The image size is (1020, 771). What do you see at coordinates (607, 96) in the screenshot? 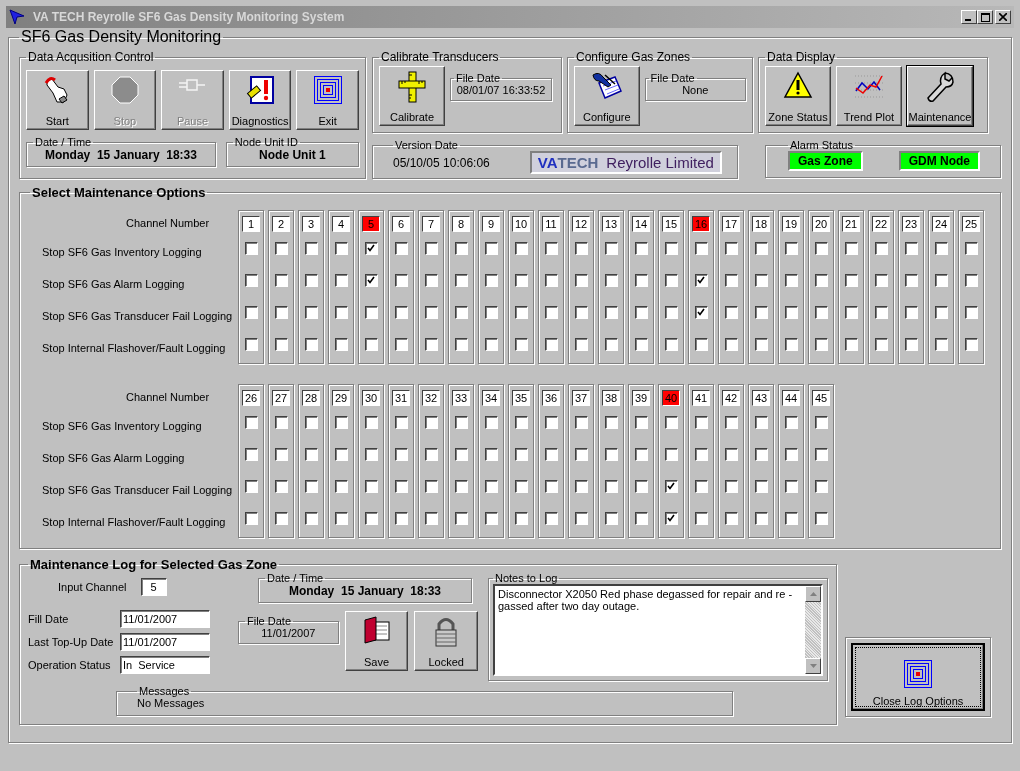
I see `configure-button: Configure` at bounding box center [607, 96].